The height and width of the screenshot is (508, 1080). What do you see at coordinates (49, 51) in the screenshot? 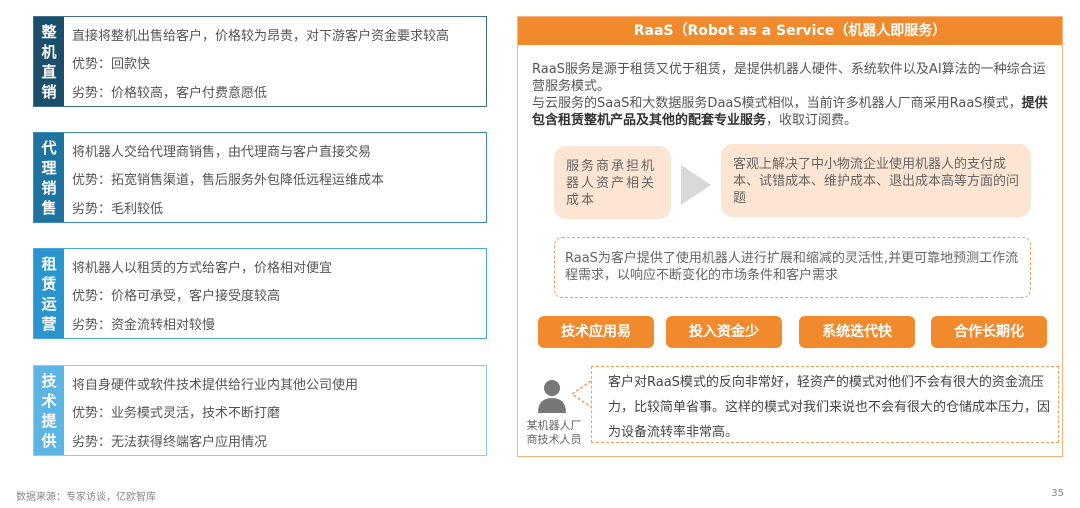
I see `tag-char: 机` at bounding box center [49, 51].